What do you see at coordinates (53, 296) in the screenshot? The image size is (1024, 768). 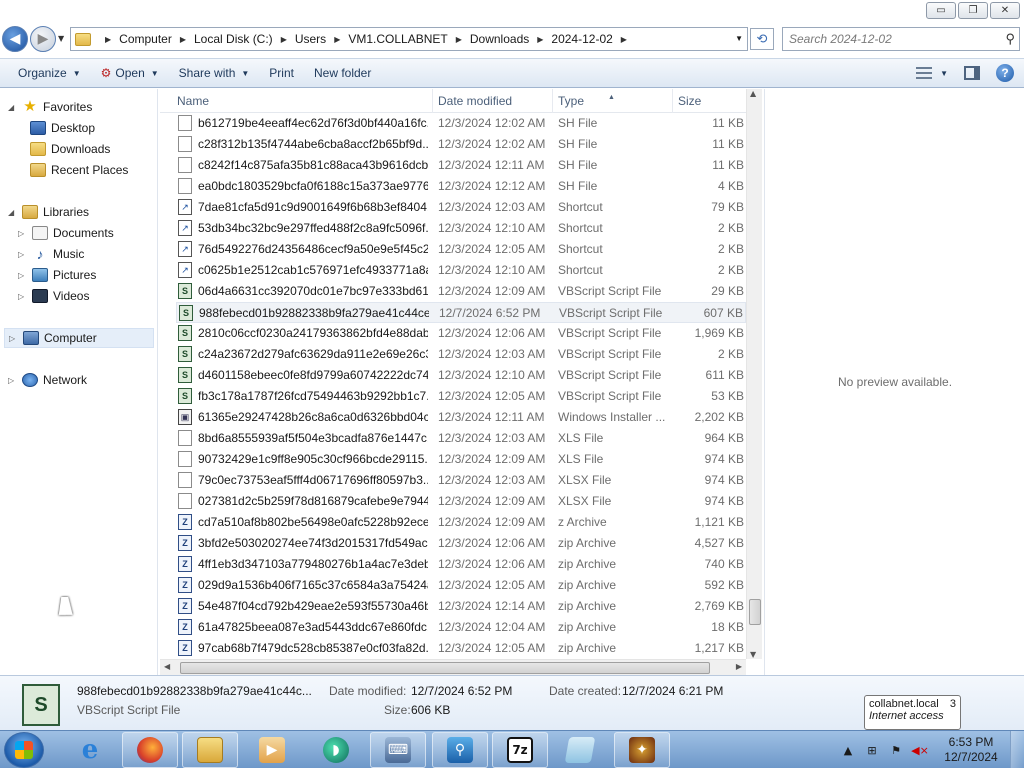 I see `nav-videos: ▷ Videos` at bounding box center [53, 296].